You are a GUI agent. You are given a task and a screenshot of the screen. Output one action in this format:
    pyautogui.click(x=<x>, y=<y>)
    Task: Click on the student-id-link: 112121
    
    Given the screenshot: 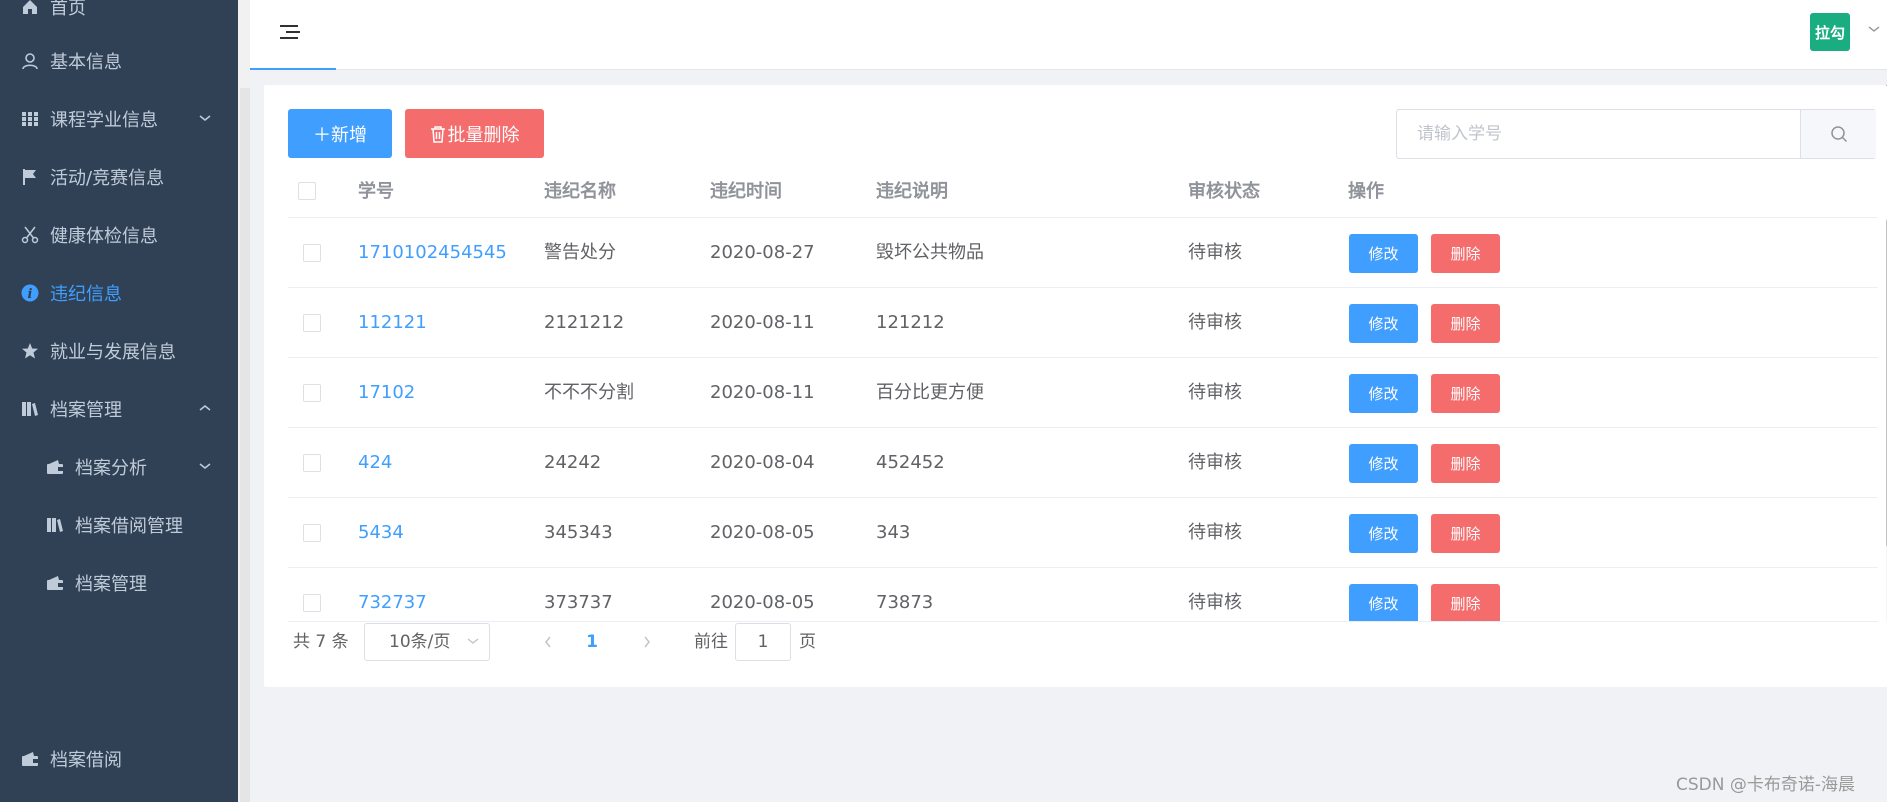 What is the action you would take?
    pyautogui.click(x=392, y=323)
    